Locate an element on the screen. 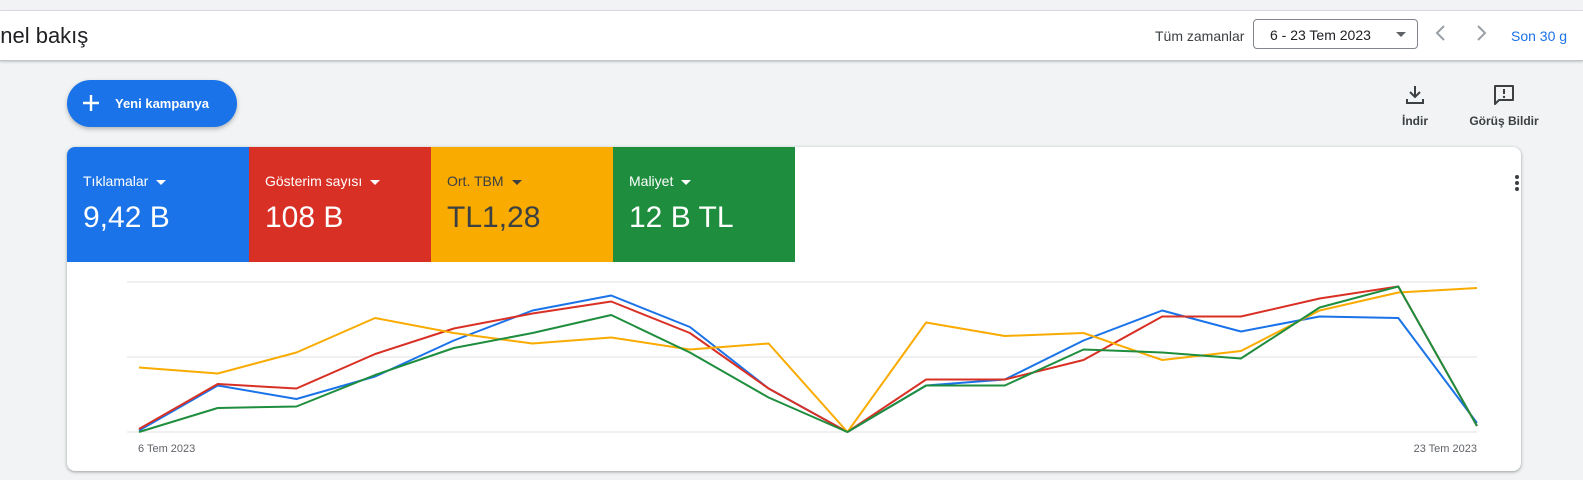  period-link: Son 30 g is located at coordinates (1539, 36).